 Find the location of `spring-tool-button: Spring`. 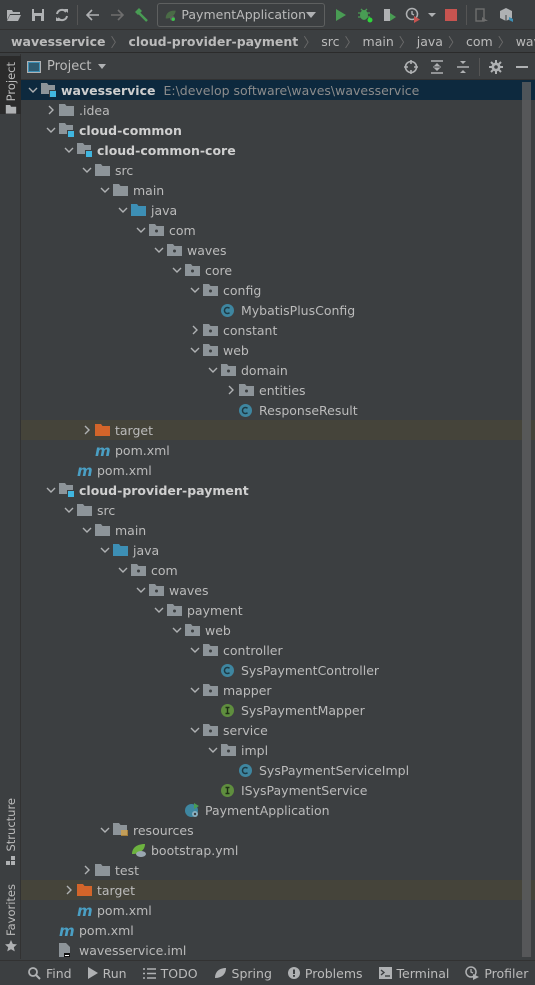

spring-tool-button: Spring is located at coordinates (243, 973).